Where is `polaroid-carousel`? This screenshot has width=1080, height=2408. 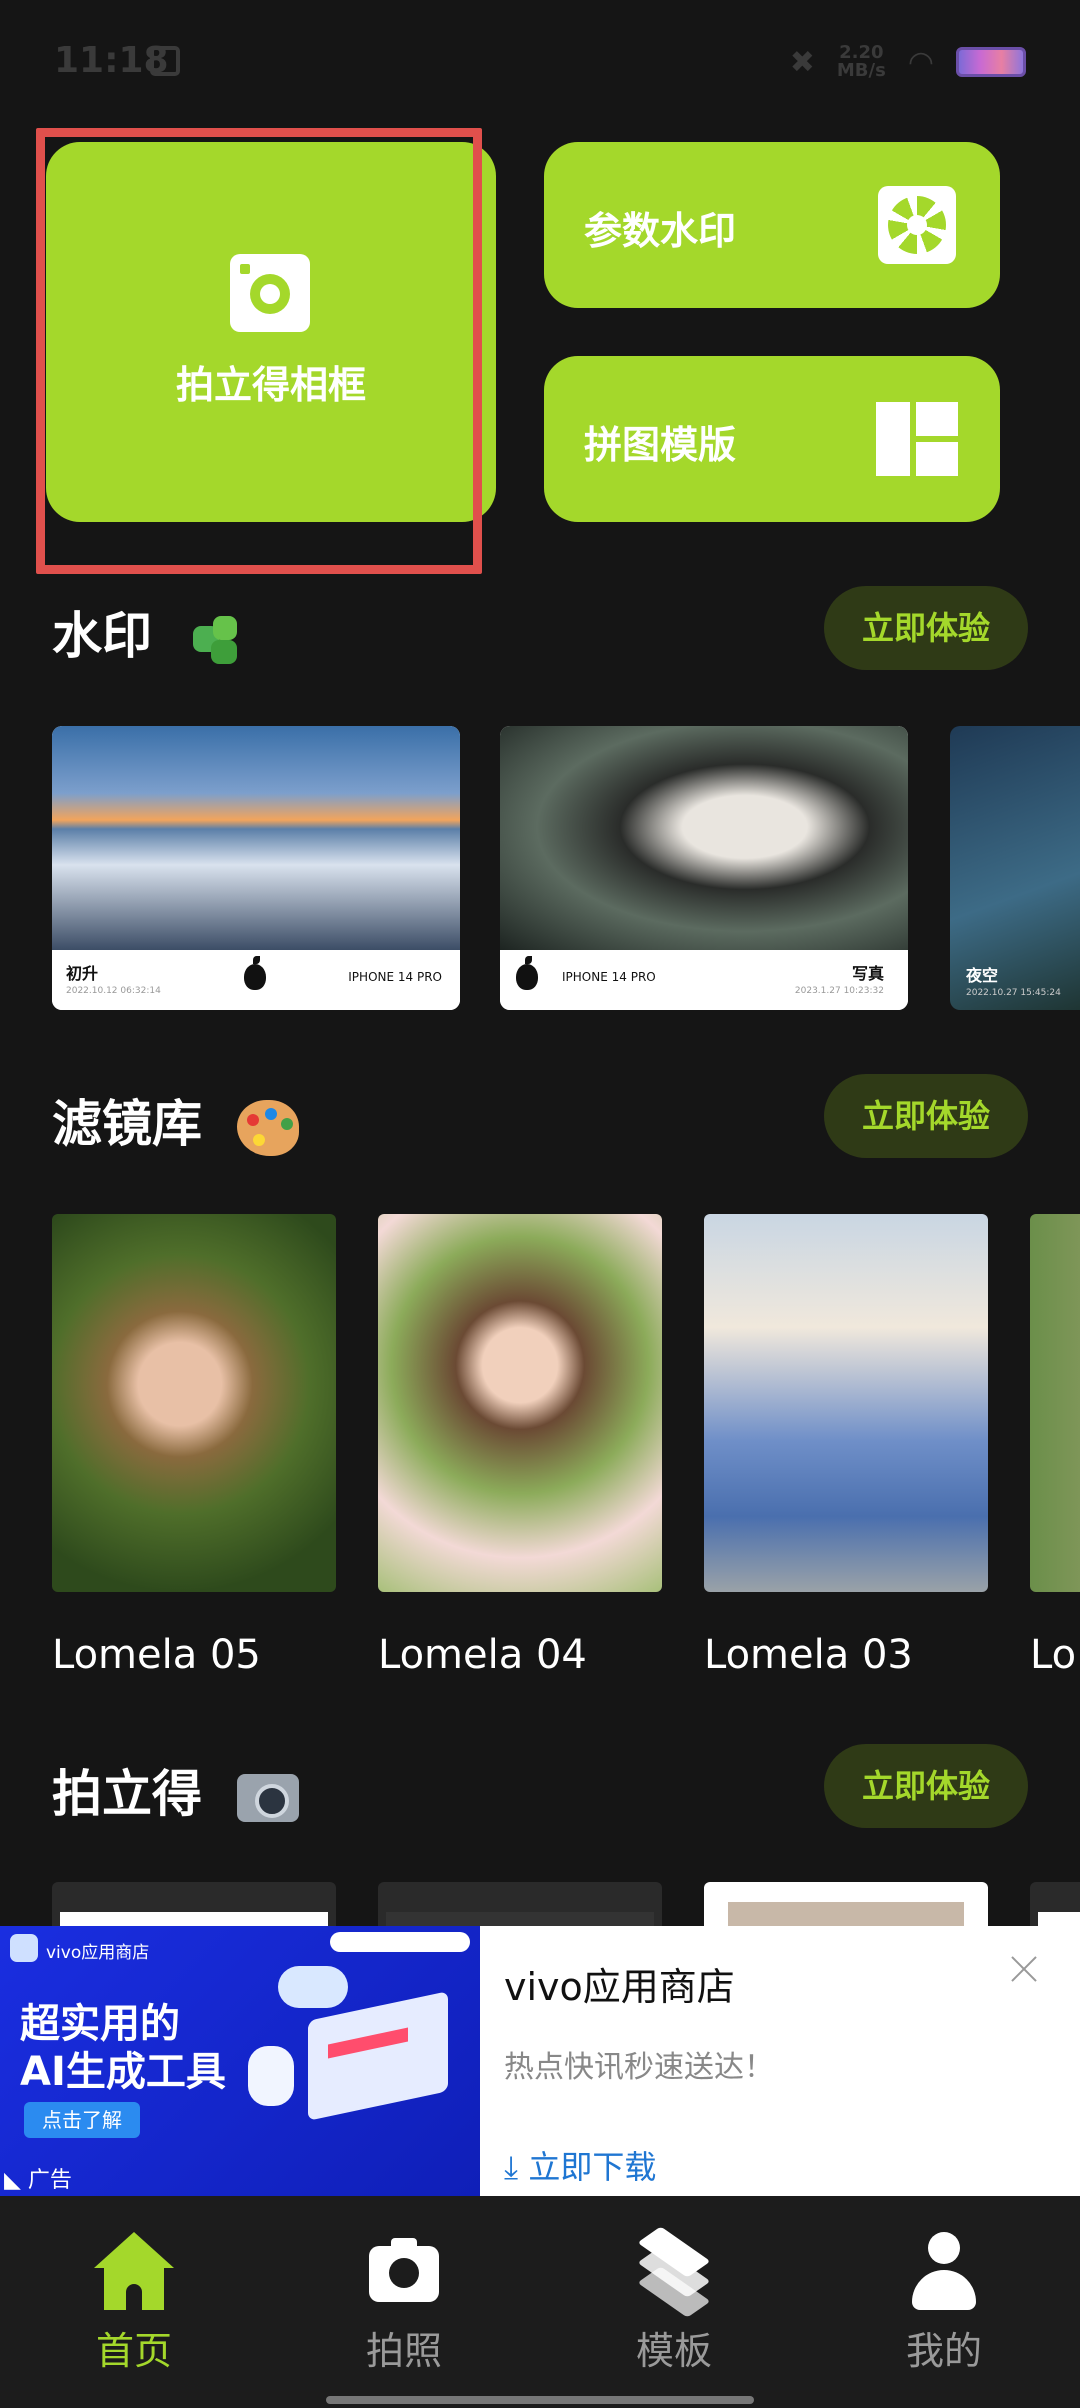
polaroid-carousel is located at coordinates (540, 1905).